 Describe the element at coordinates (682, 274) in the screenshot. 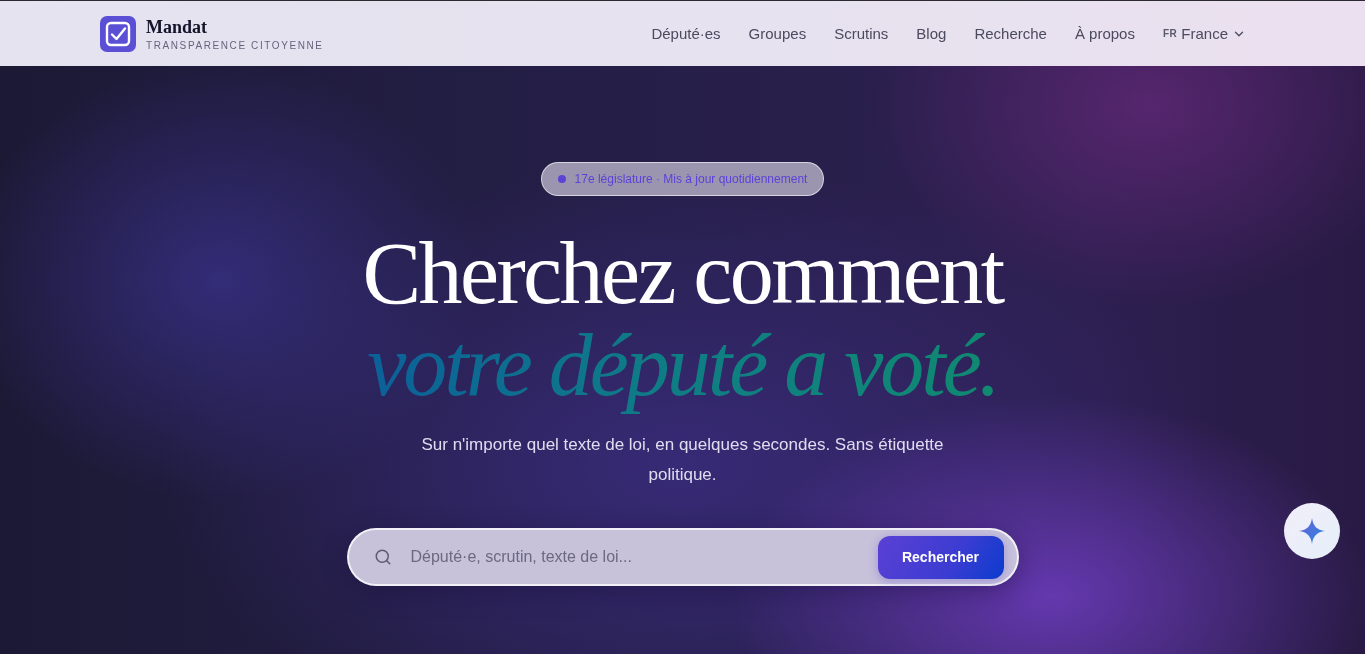

I see `headline-text: Cherchez comment` at that location.